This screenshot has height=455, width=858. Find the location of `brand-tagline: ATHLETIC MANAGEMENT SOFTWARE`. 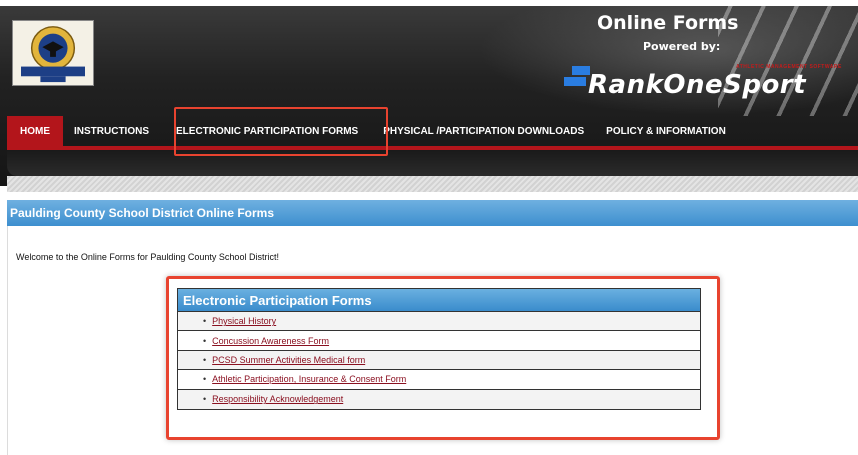

brand-tagline: ATHLETIC MANAGEMENT SOFTWARE is located at coordinates (789, 67).